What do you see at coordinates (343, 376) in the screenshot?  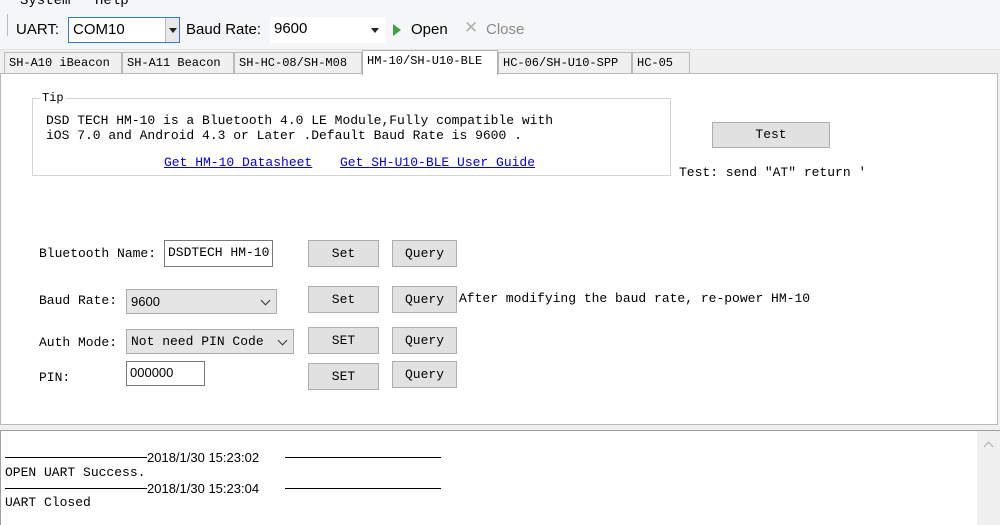 I see `pin-set-button: SET` at bounding box center [343, 376].